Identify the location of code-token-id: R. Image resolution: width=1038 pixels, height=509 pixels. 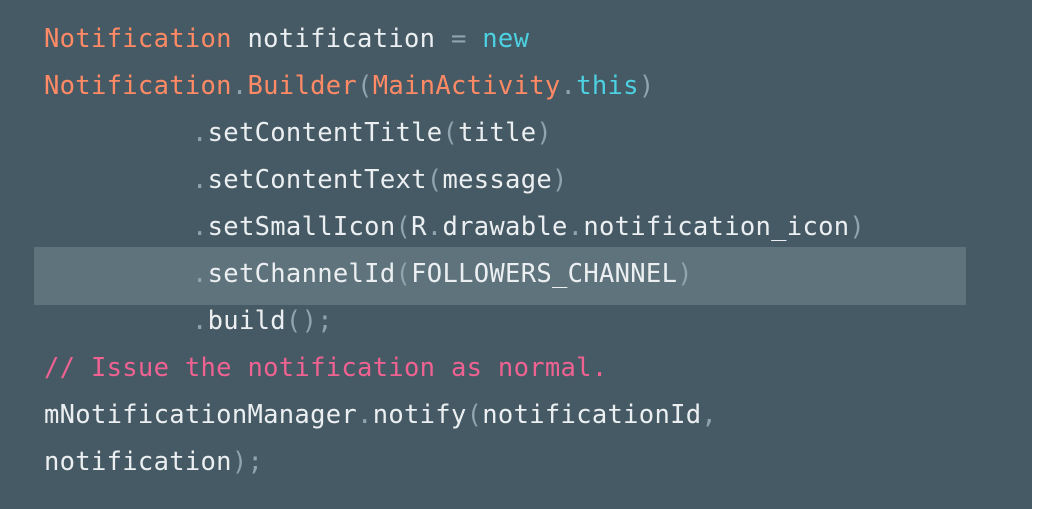
(419, 227).